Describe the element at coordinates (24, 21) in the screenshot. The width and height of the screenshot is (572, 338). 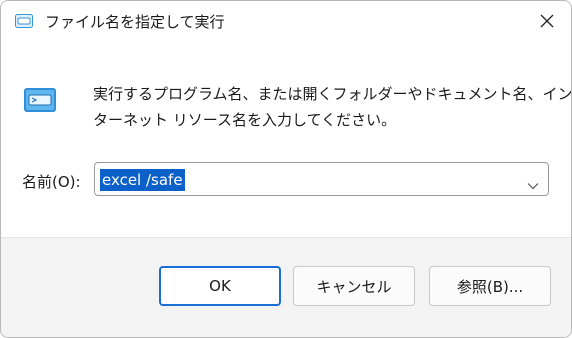
I see `run-icon` at that location.